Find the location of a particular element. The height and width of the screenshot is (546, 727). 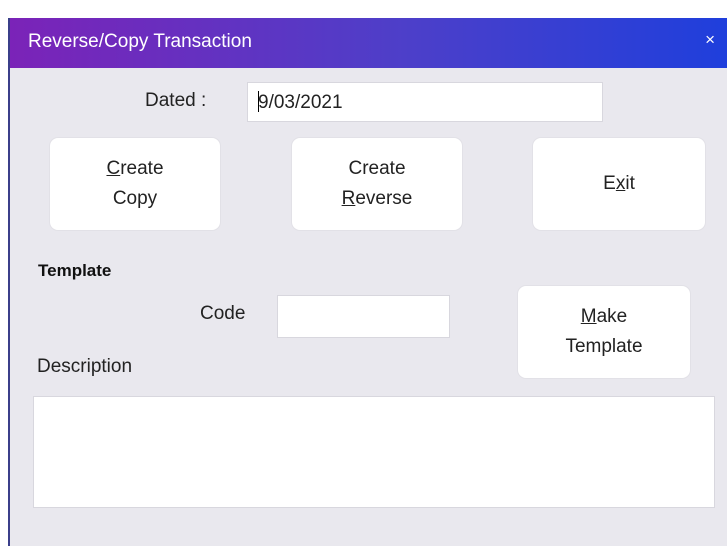

exit-accesskey: x is located at coordinates (620, 183).